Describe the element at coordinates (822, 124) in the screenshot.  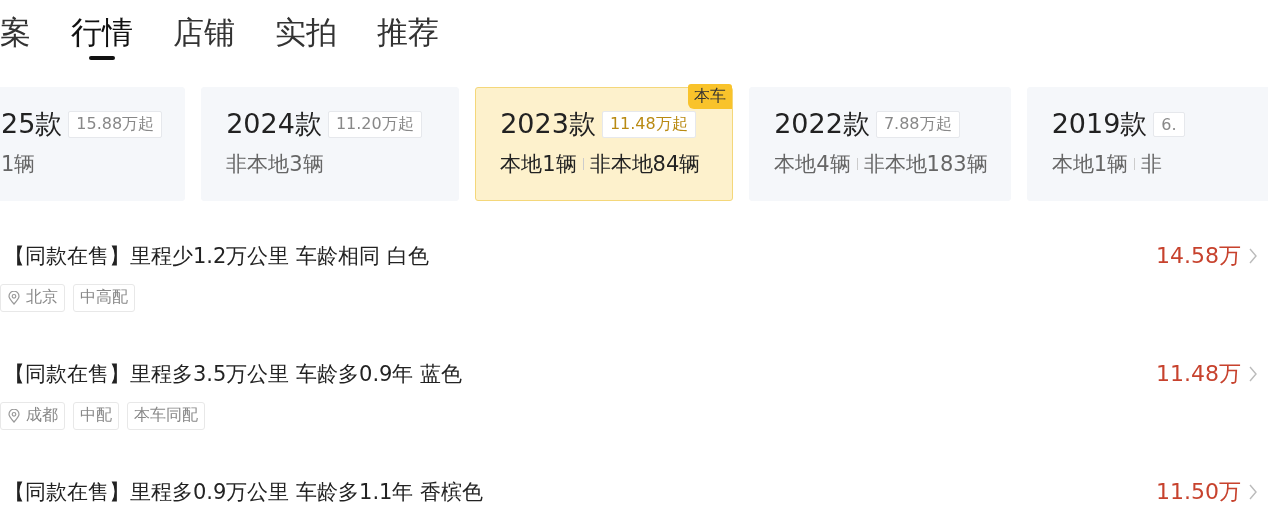
I see `model-year: 2022款` at that location.